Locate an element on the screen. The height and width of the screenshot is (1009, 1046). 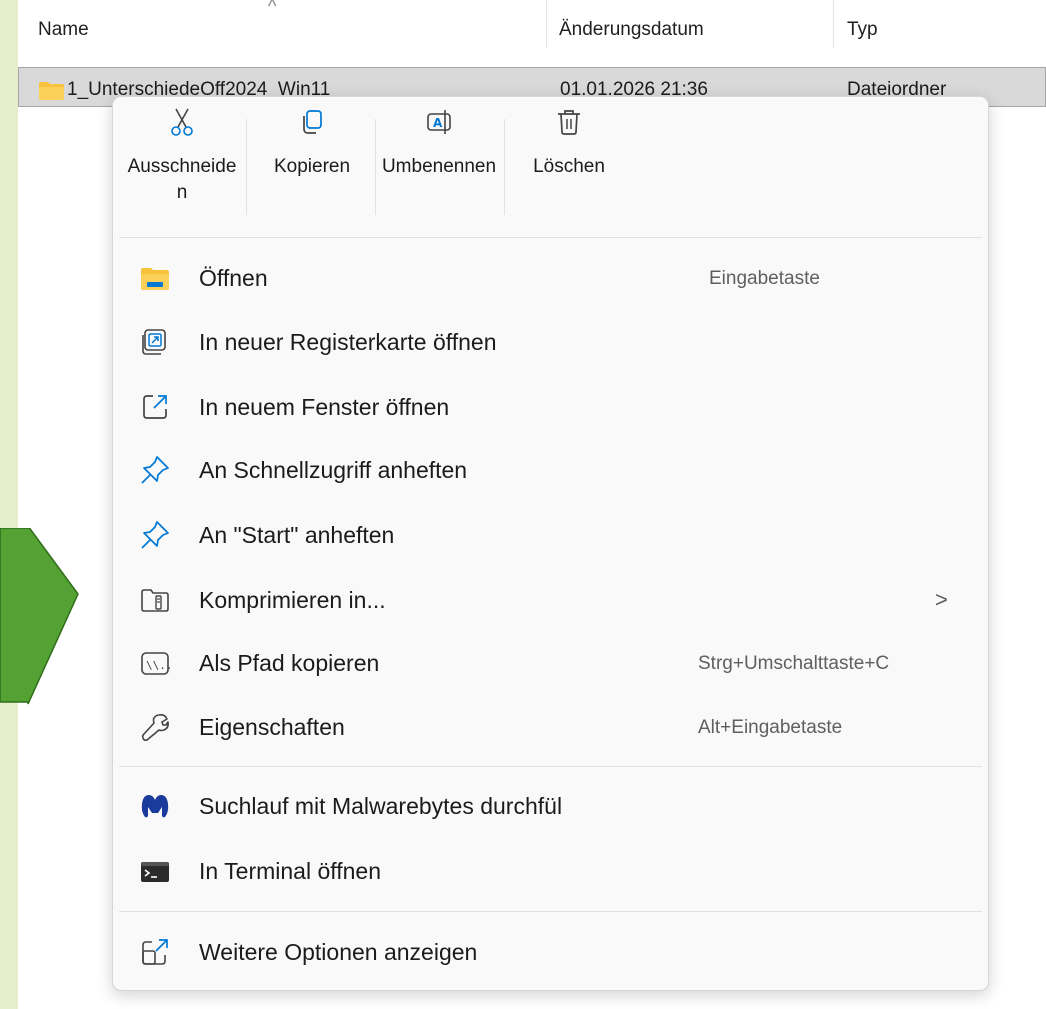
menu-item-properties: Eigenschaften Alt+Eingabetaste is located at coordinates (550, 727).